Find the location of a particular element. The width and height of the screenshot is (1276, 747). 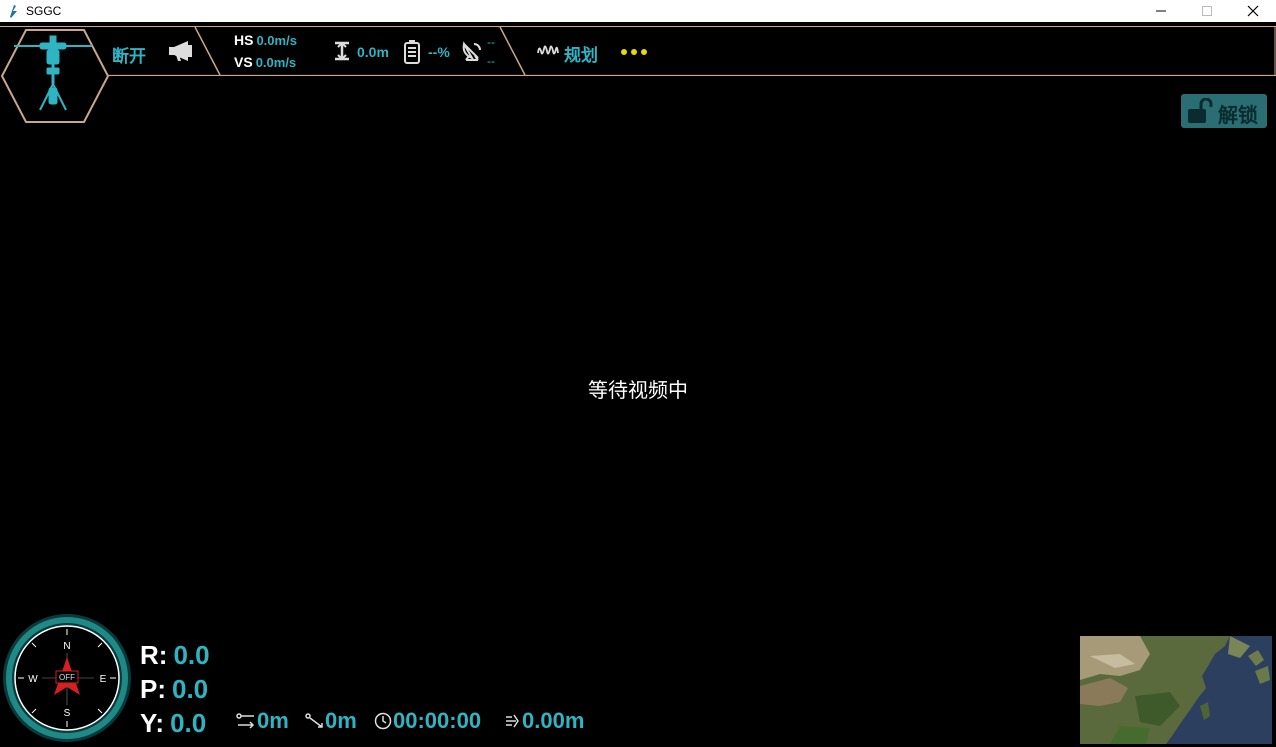

satellite-count: -- is located at coordinates (491, 42).